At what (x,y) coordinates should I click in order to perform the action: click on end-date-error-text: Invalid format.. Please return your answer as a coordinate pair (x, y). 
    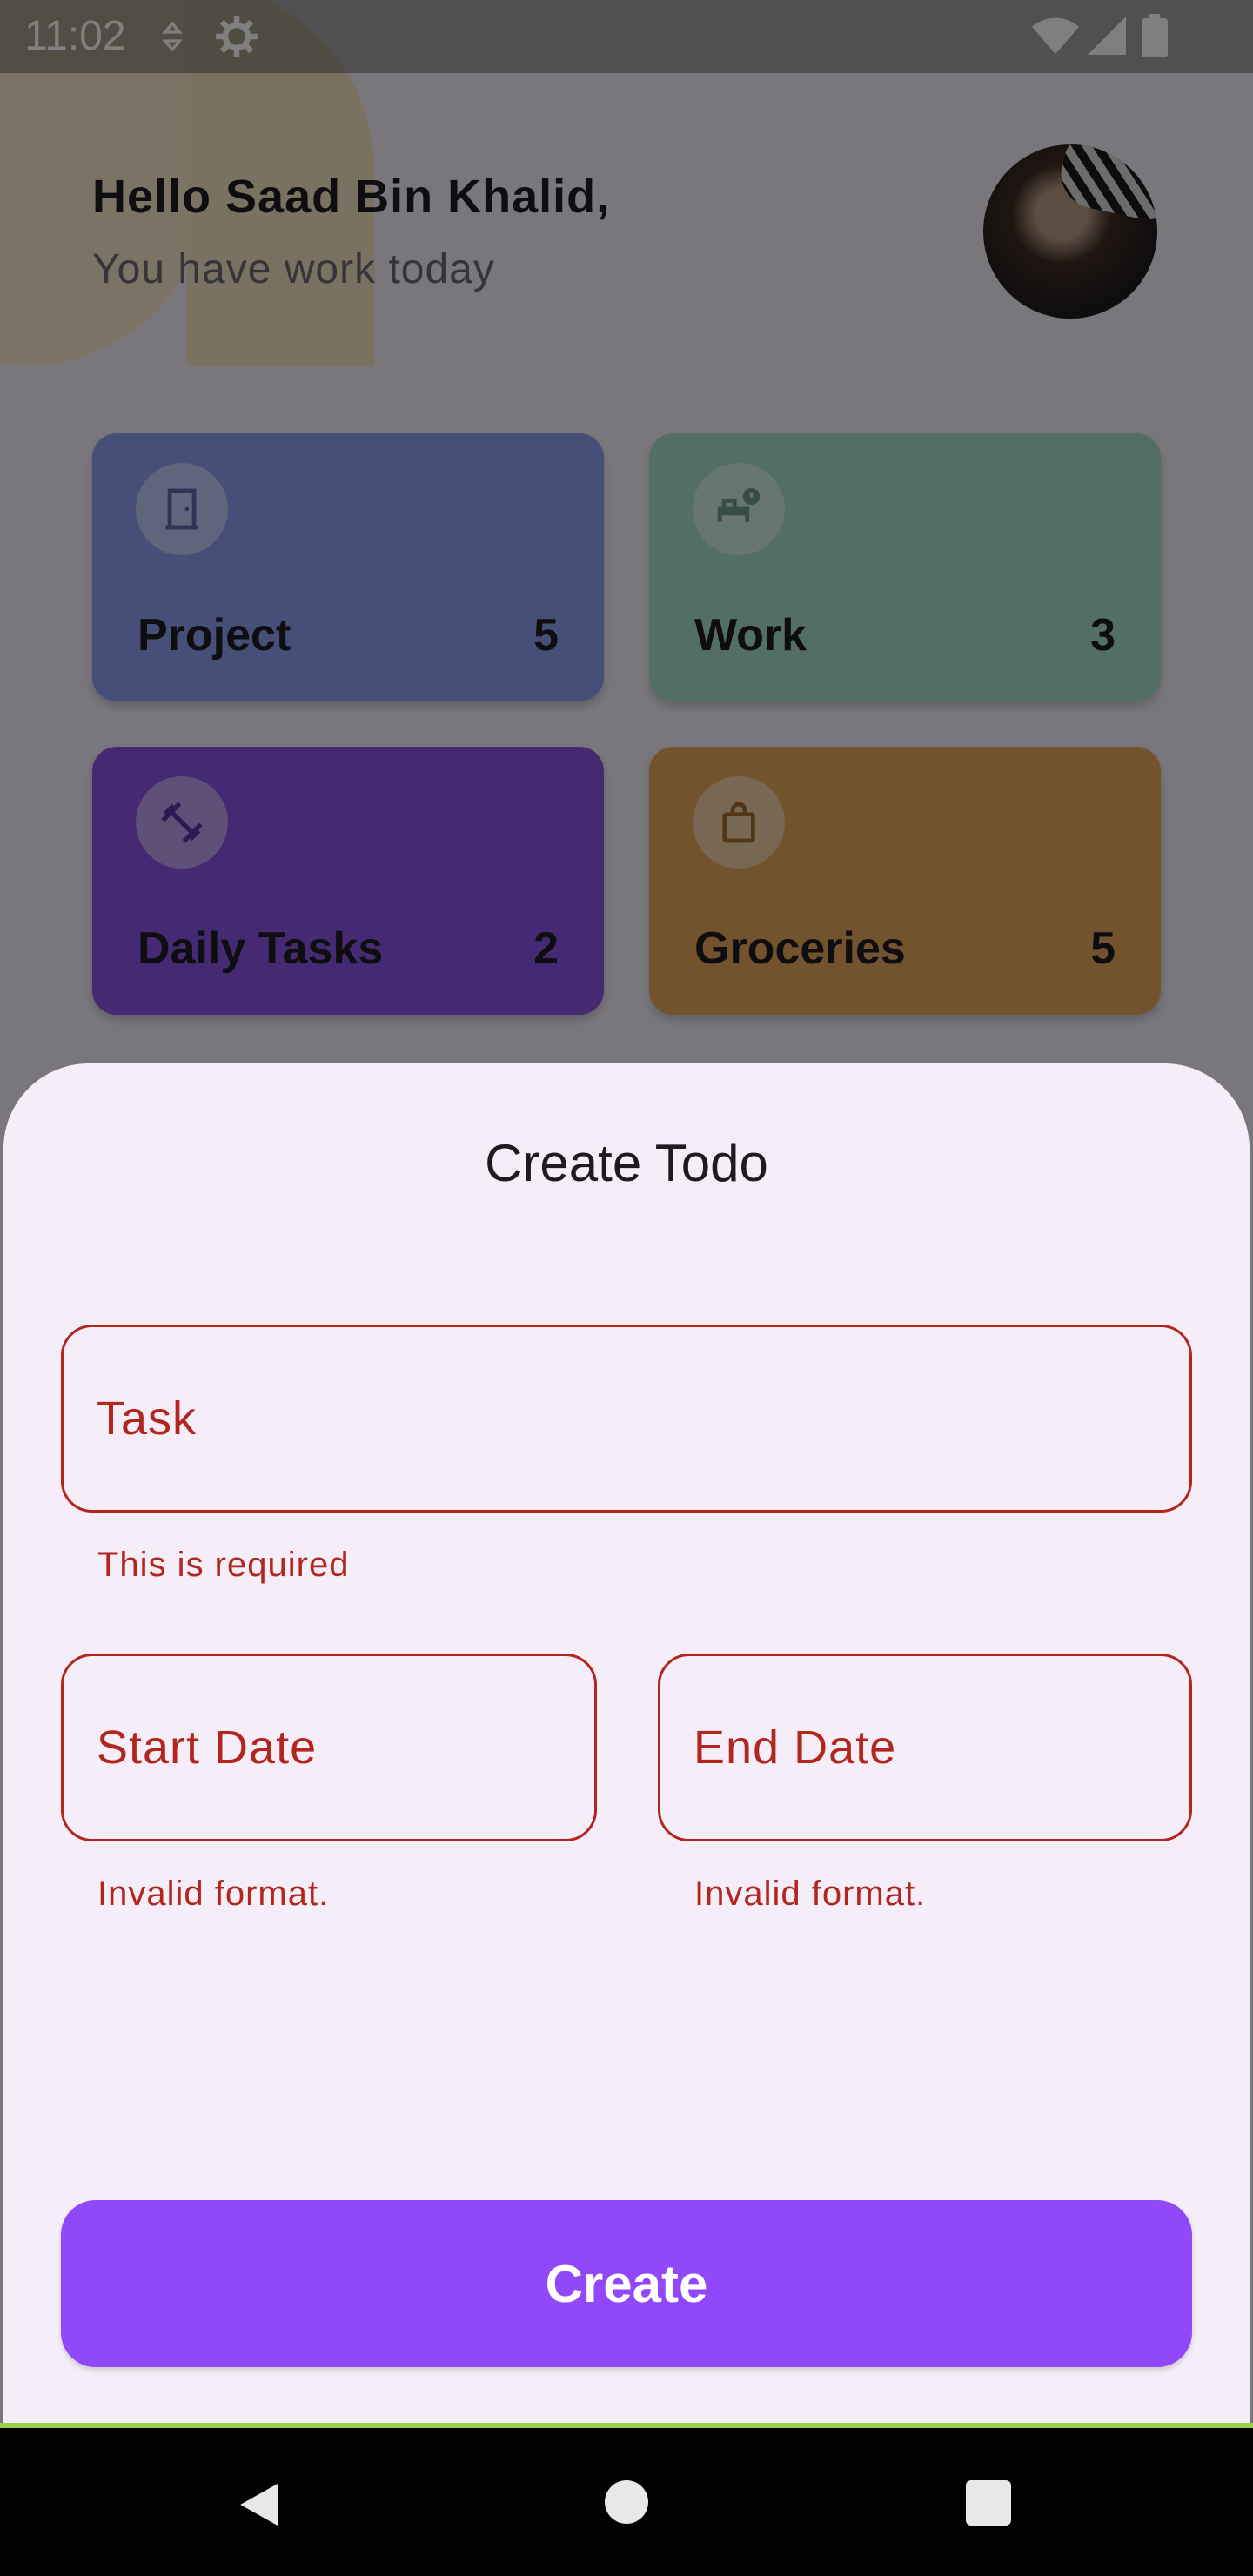
    Looking at the image, I should click on (810, 1894).